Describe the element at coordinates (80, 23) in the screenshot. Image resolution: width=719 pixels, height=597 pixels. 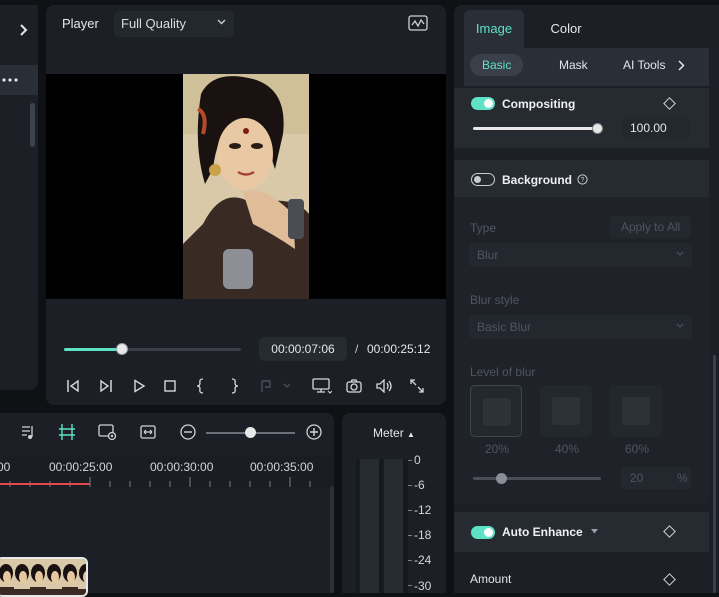
I see `player-title: Player` at that location.